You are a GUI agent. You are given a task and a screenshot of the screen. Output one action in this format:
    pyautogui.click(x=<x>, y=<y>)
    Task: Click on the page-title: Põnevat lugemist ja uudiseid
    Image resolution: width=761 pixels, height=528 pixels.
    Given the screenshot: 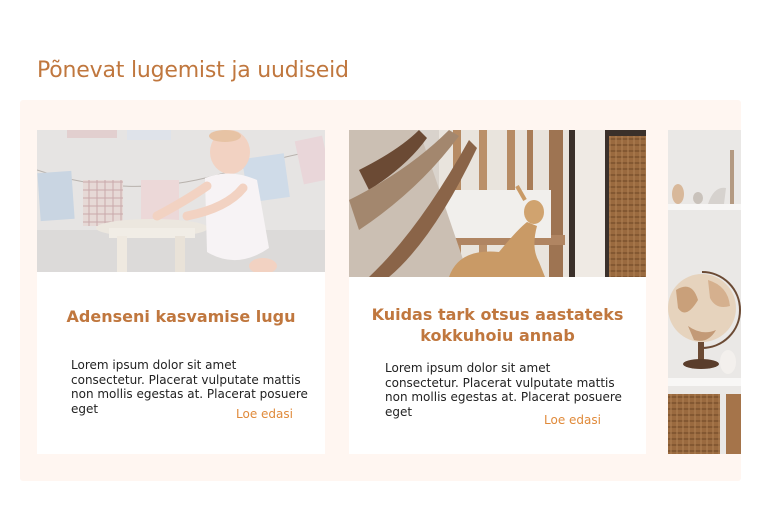 What is the action you would take?
    pyautogui.click(x=193, y=70)
    